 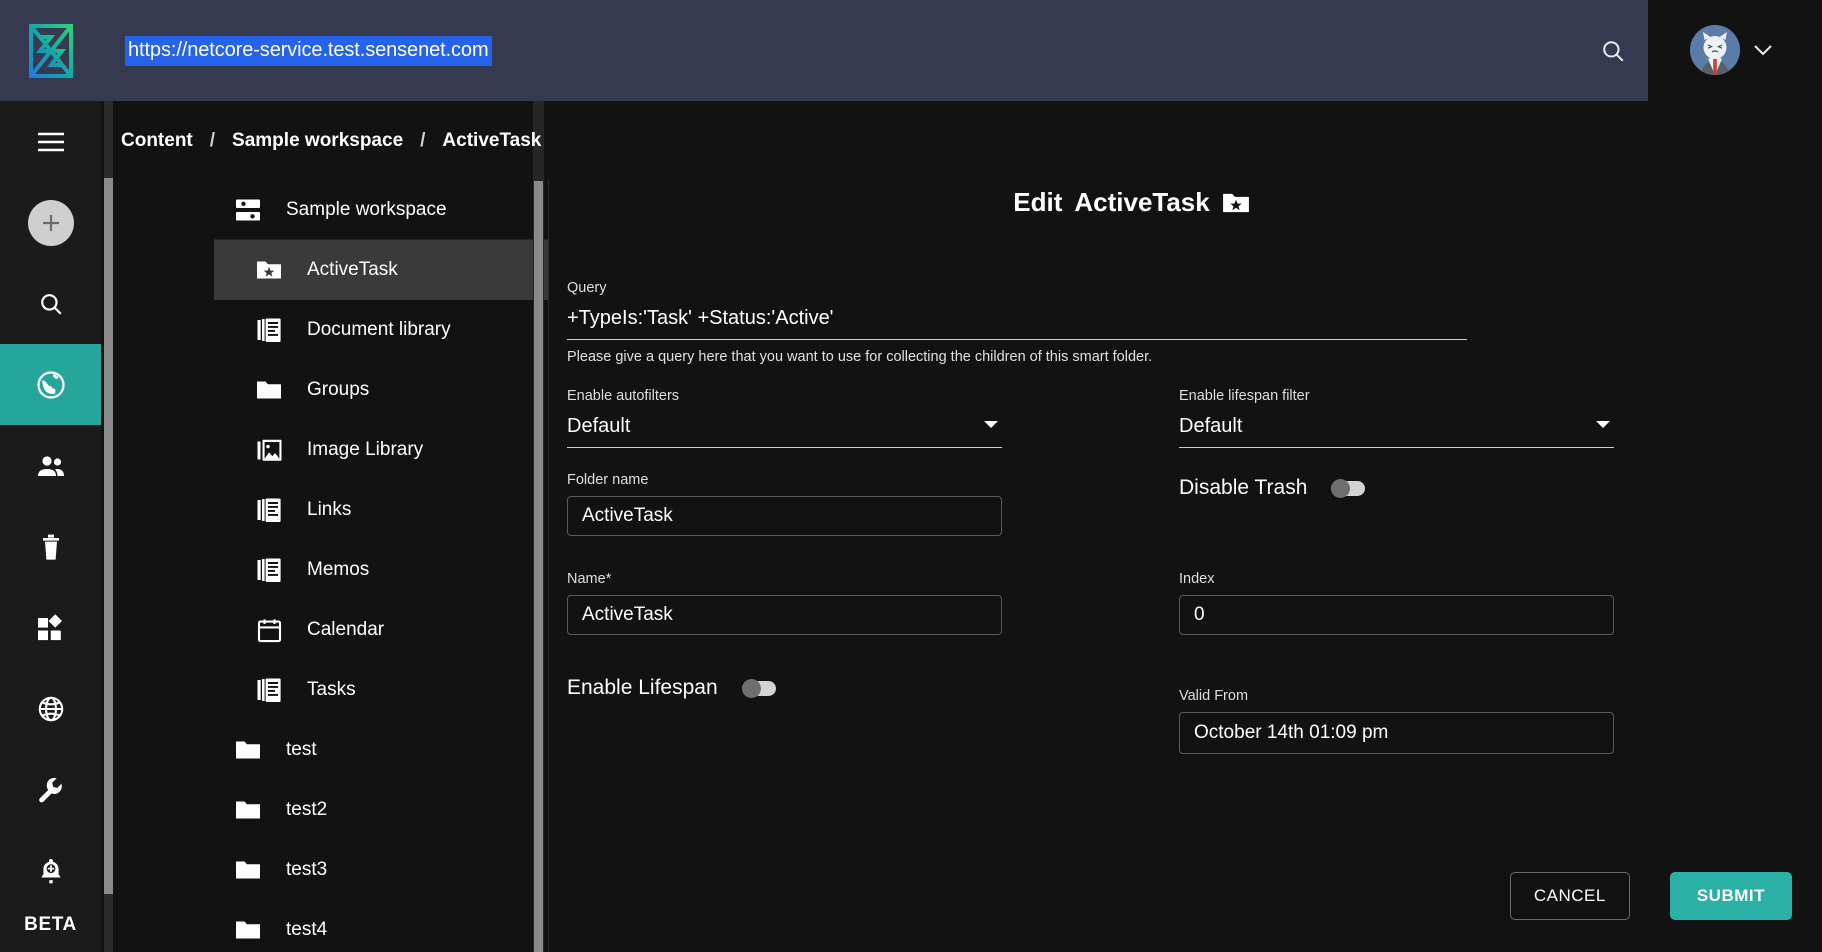 What do you see at coordinates (307, 809) in the screenshot?
I see `tree-item-label: test2` at bounding box center [307, 809].